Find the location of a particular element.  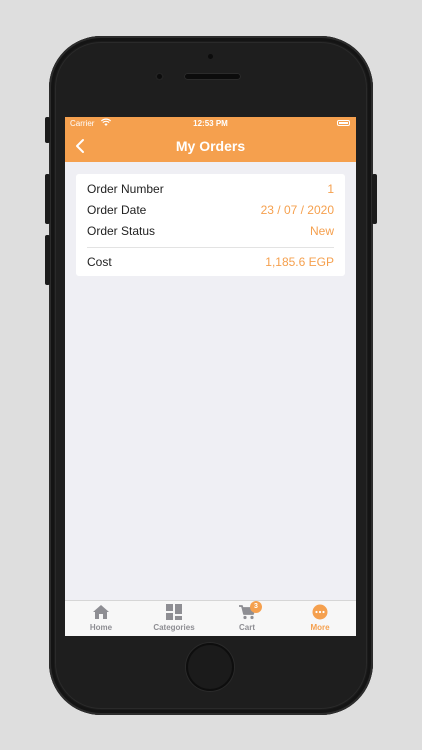

tab-more: More is located at coordinates (320, 620).